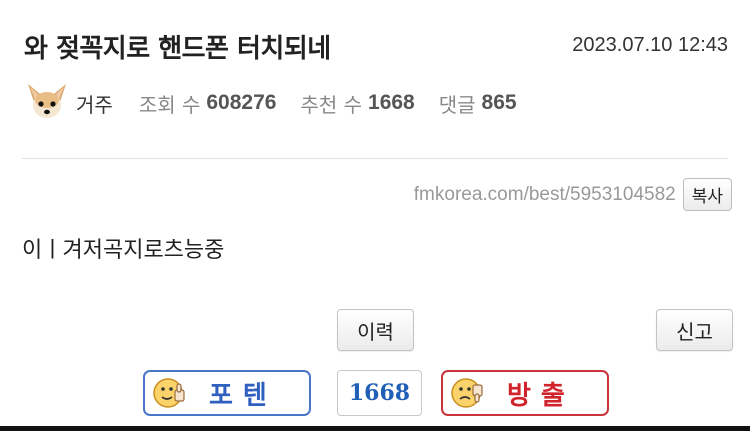 The height and width of the screenshot is (431, 750). Describe the element at coordinates (169, 104) in the screenshot. I see `views-label: 조회 수` at that location.